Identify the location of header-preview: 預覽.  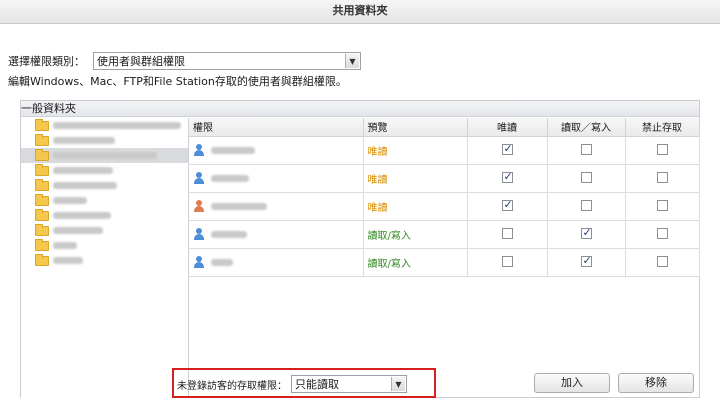
(415, 127).